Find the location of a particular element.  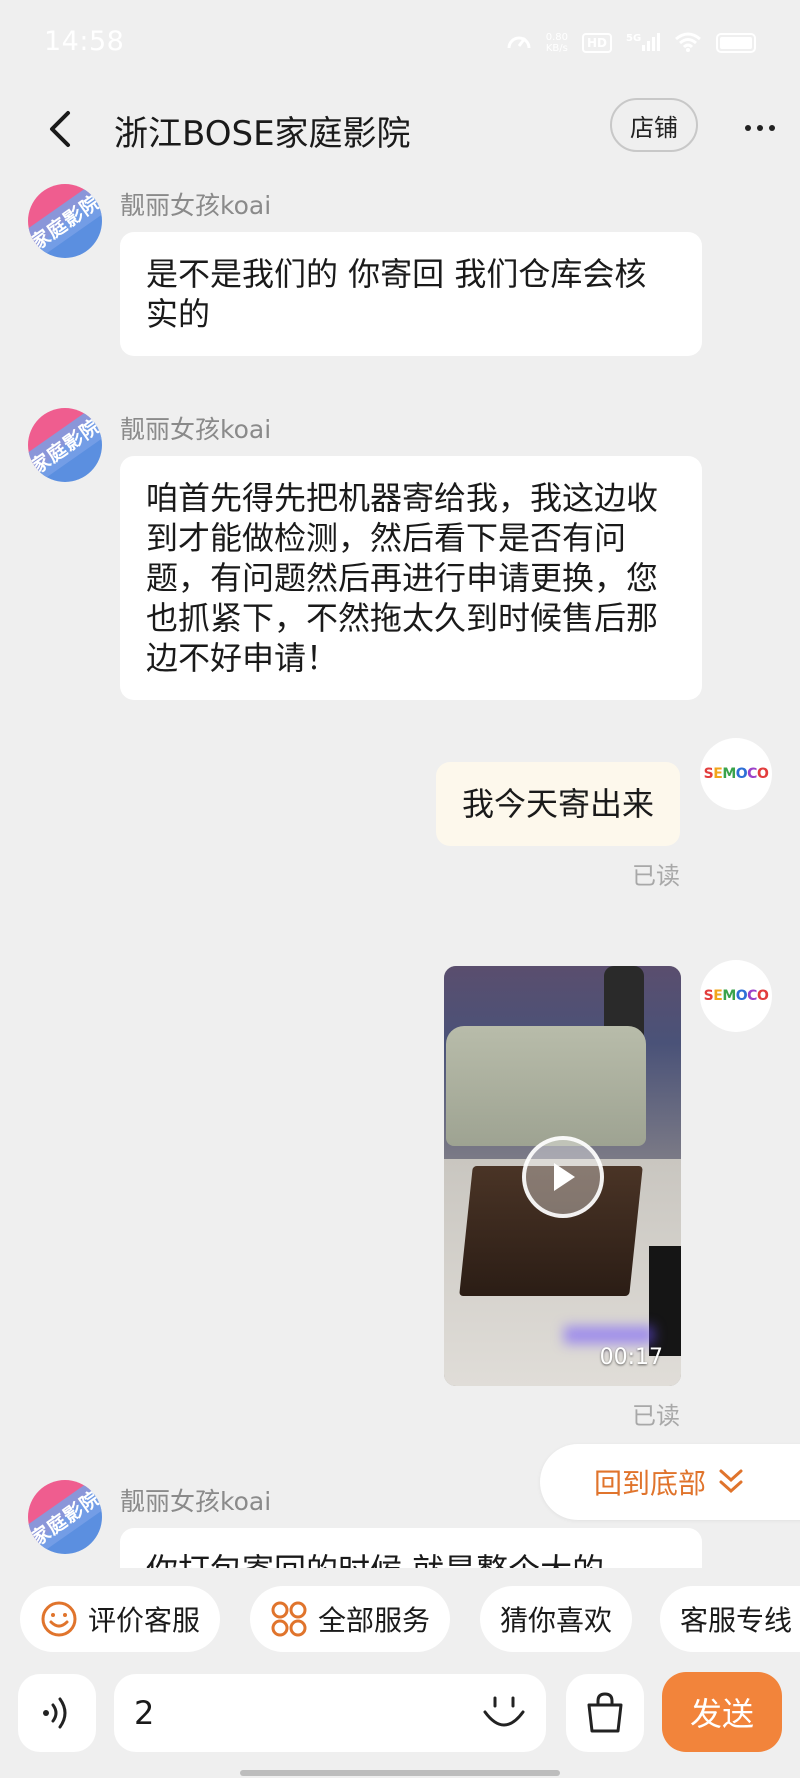

status-icons: 0.80 KB/s HD 5G is located at coordinates (631, 43).